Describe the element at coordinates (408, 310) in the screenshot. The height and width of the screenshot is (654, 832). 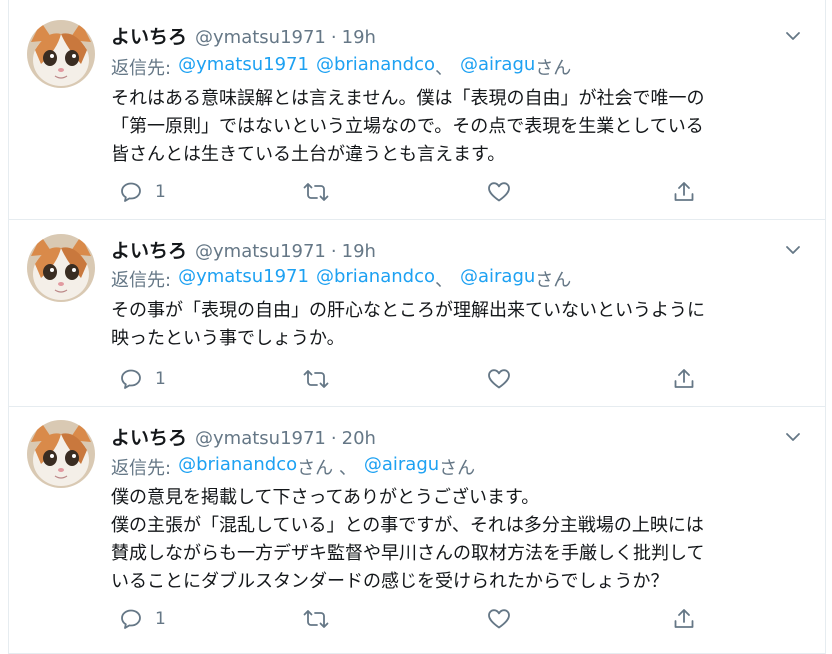
I see `tweet-text-line: その事が「表現の自由」の肝心なところが理解出来ていないというように` at that location.